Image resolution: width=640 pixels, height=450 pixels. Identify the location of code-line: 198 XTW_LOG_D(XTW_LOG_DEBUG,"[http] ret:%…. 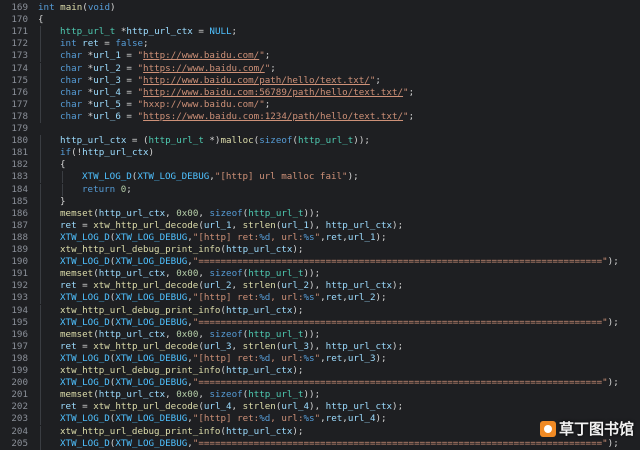
(320, 358).